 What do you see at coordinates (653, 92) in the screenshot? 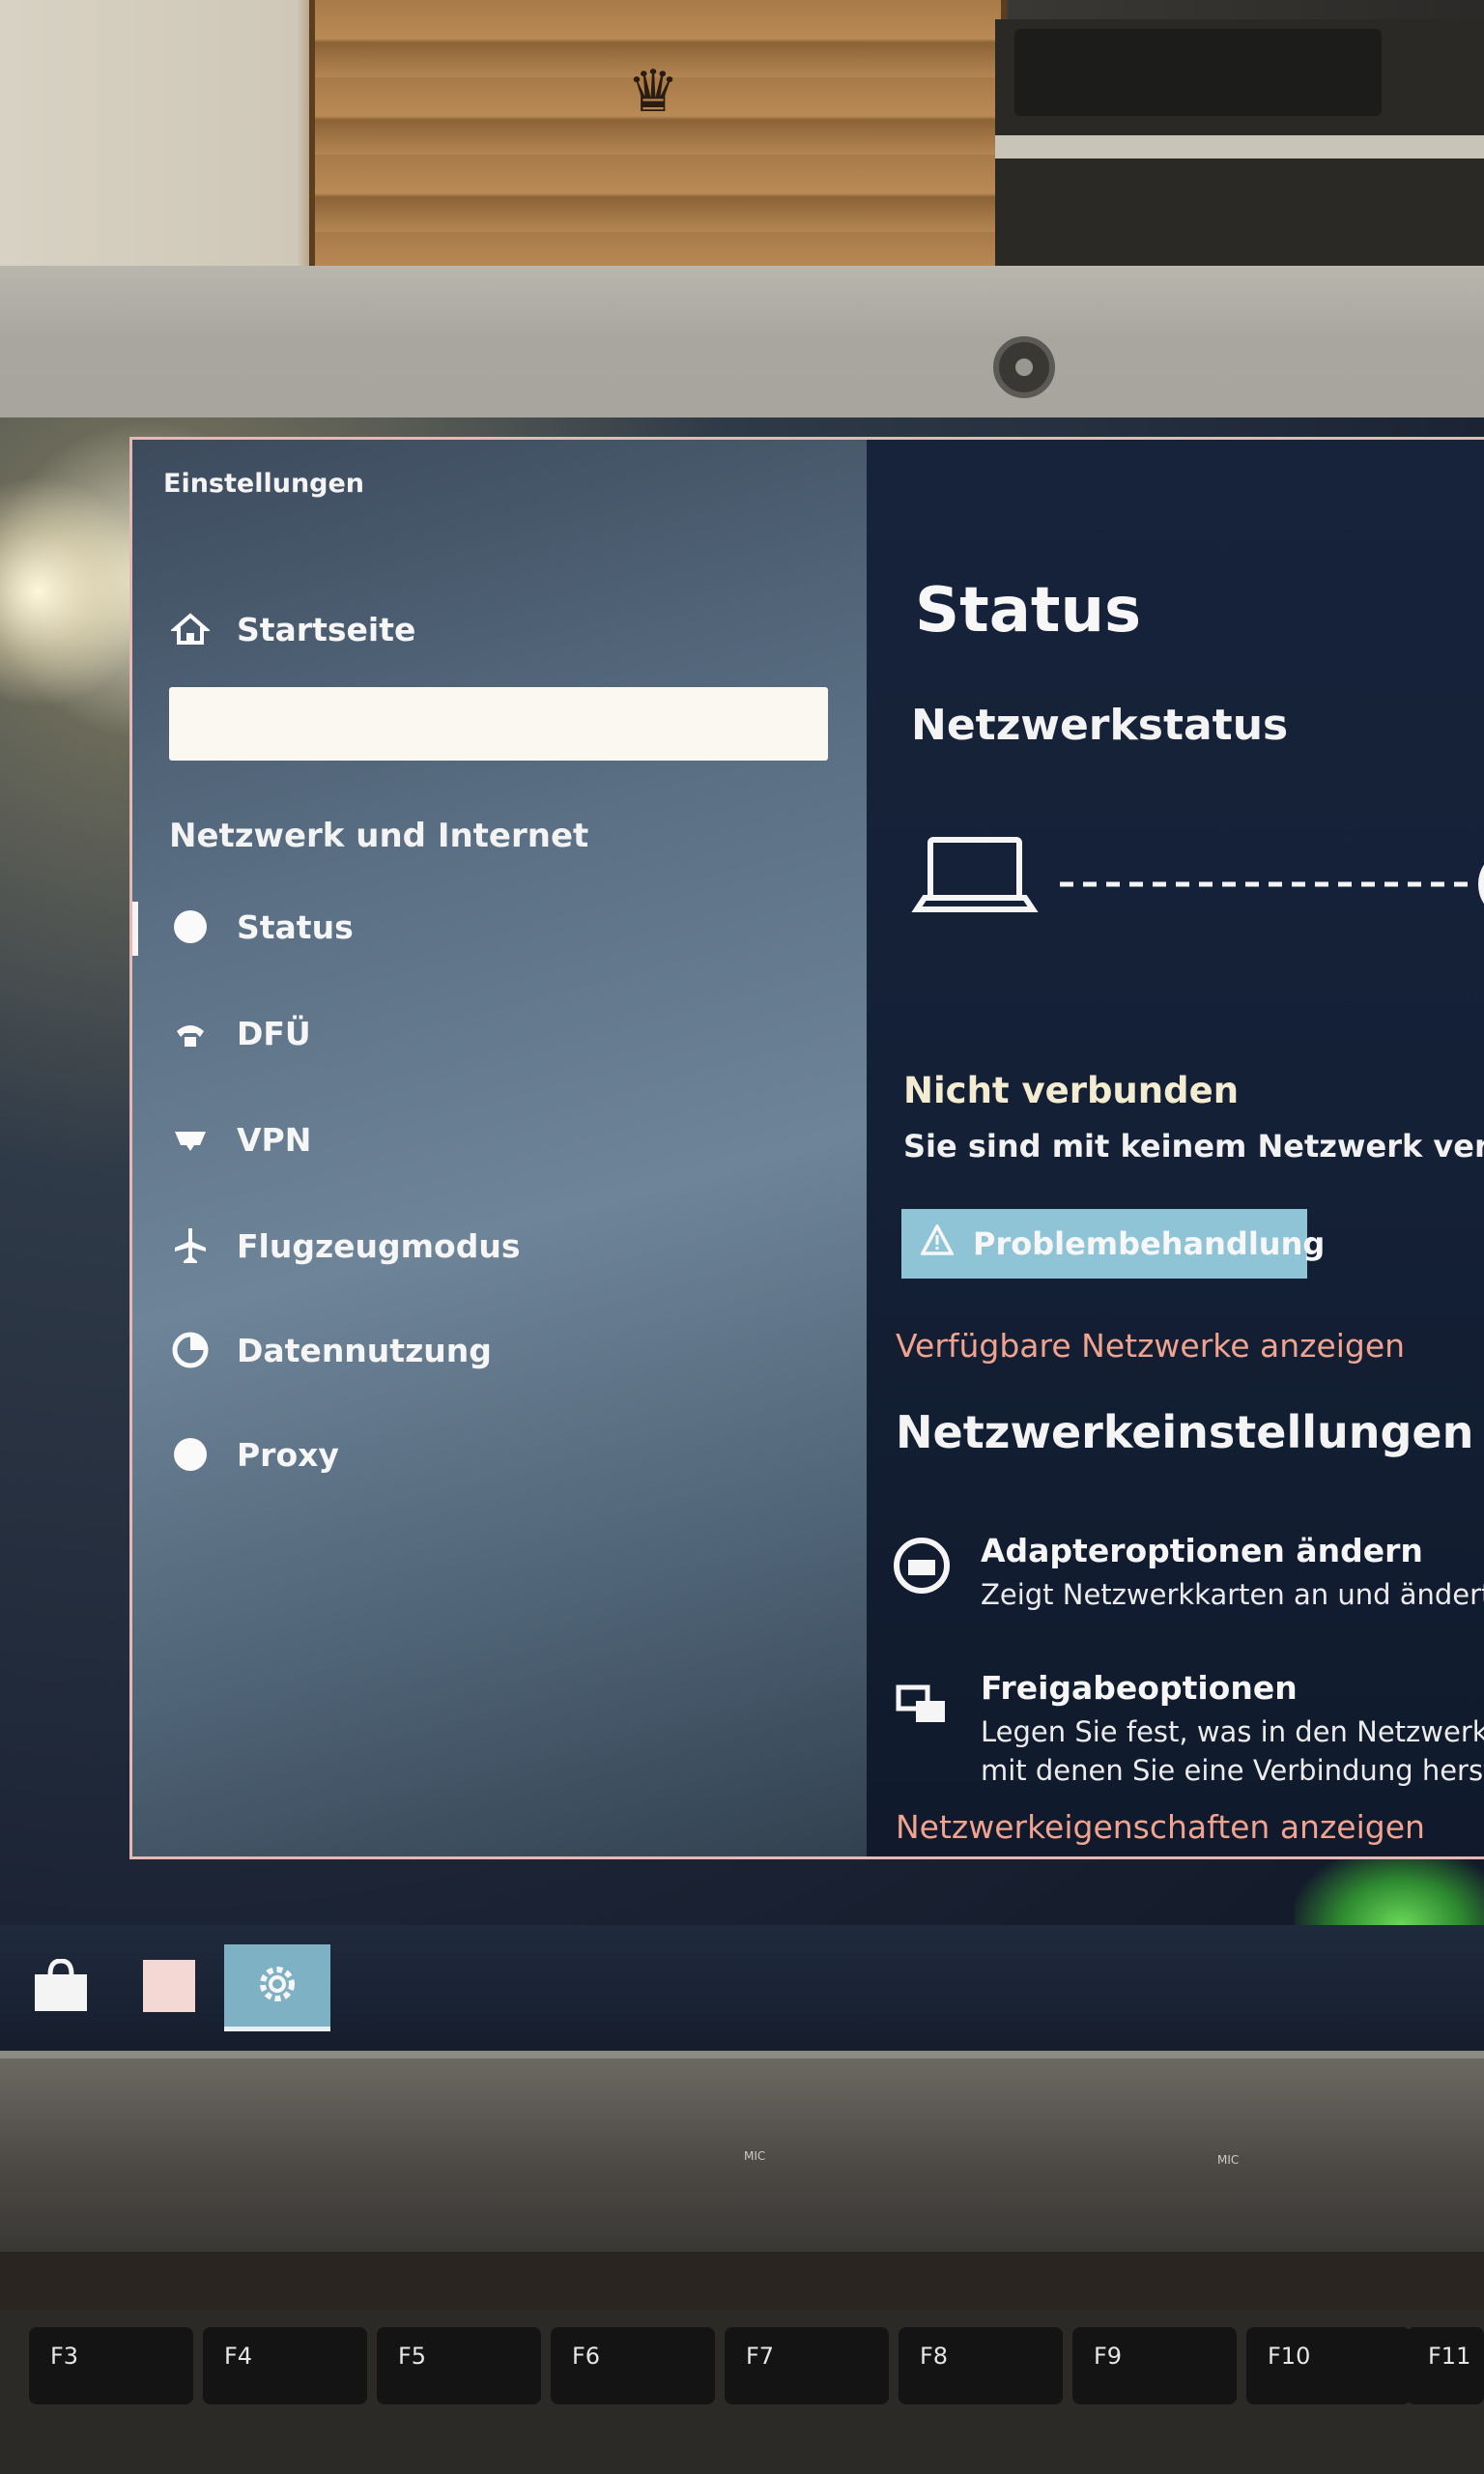
I see `chest-ornament-icon: ♛` at bounding box center [653, 92].